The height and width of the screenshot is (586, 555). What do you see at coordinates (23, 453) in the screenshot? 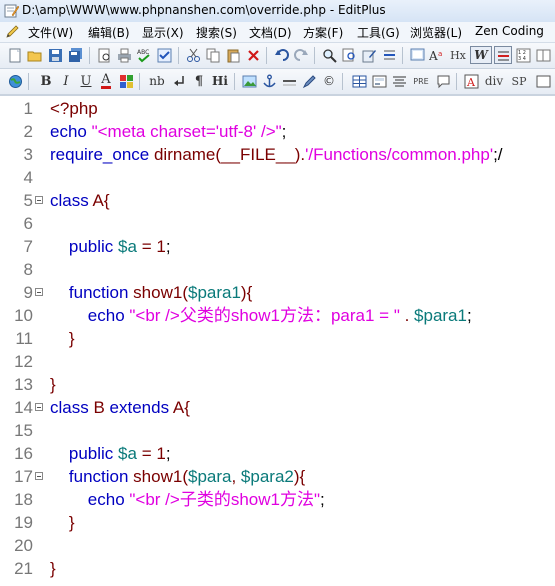
I see `line-number: 16` at bounding box center [23, 453].